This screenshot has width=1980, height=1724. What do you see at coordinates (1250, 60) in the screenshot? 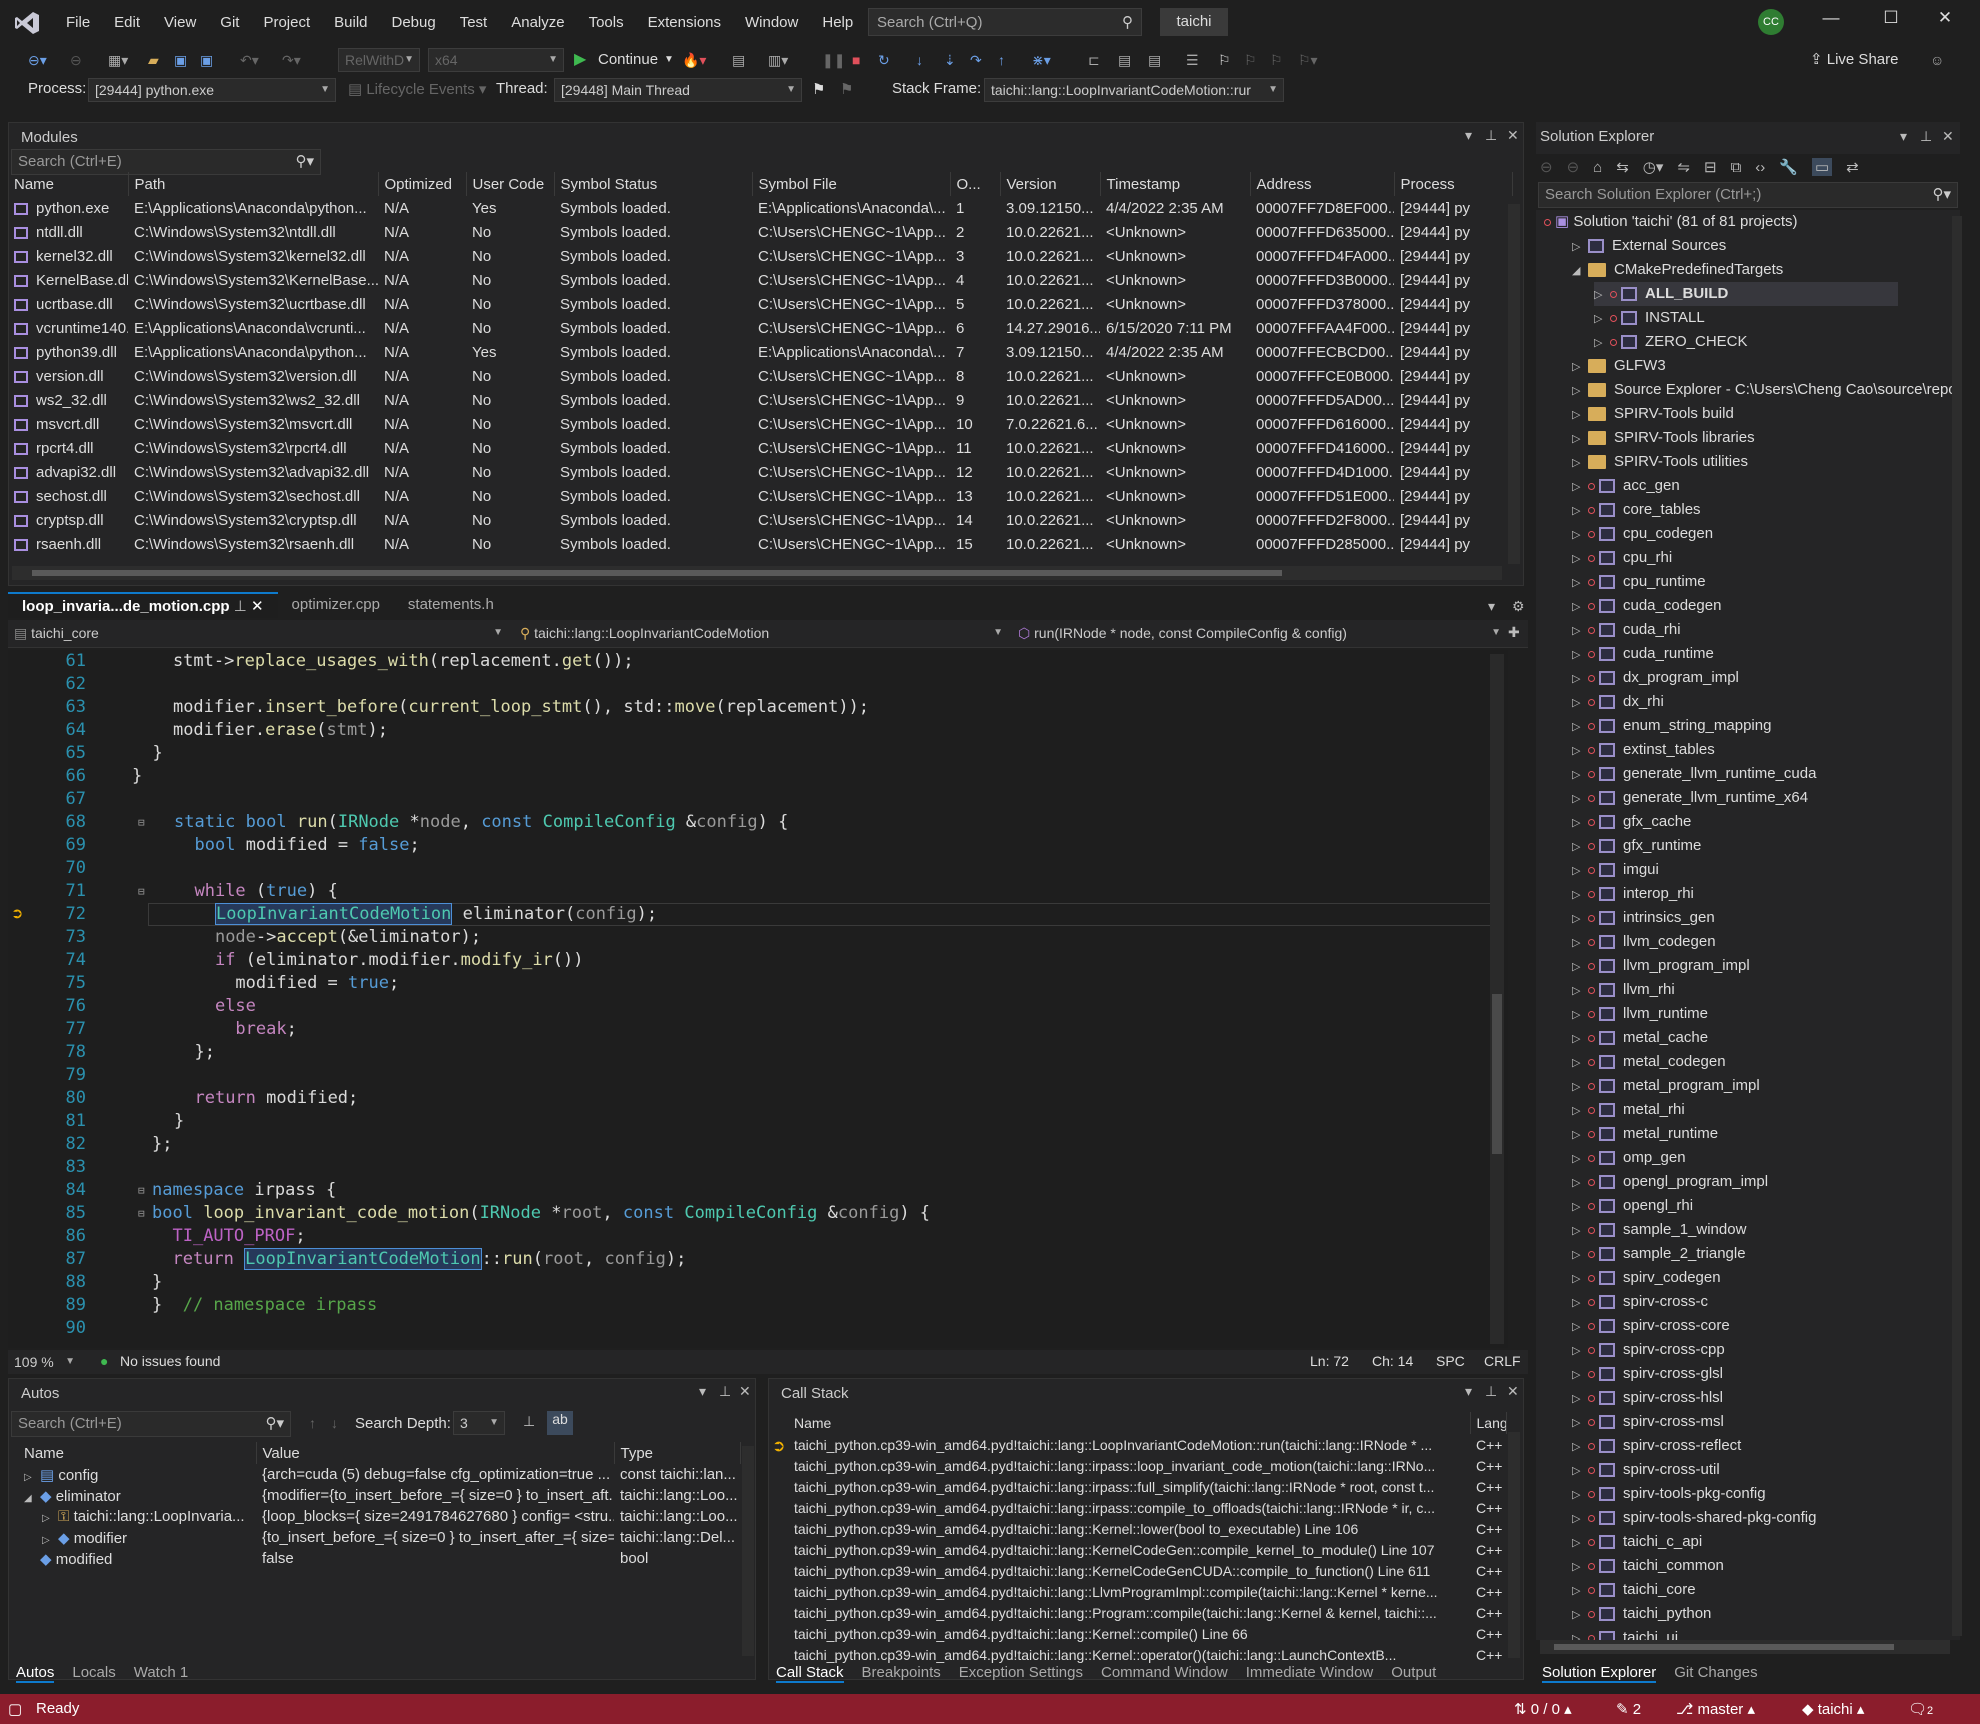
I see `prev-bookmark-icon: ⚐` at bounding box center [1250, 60].